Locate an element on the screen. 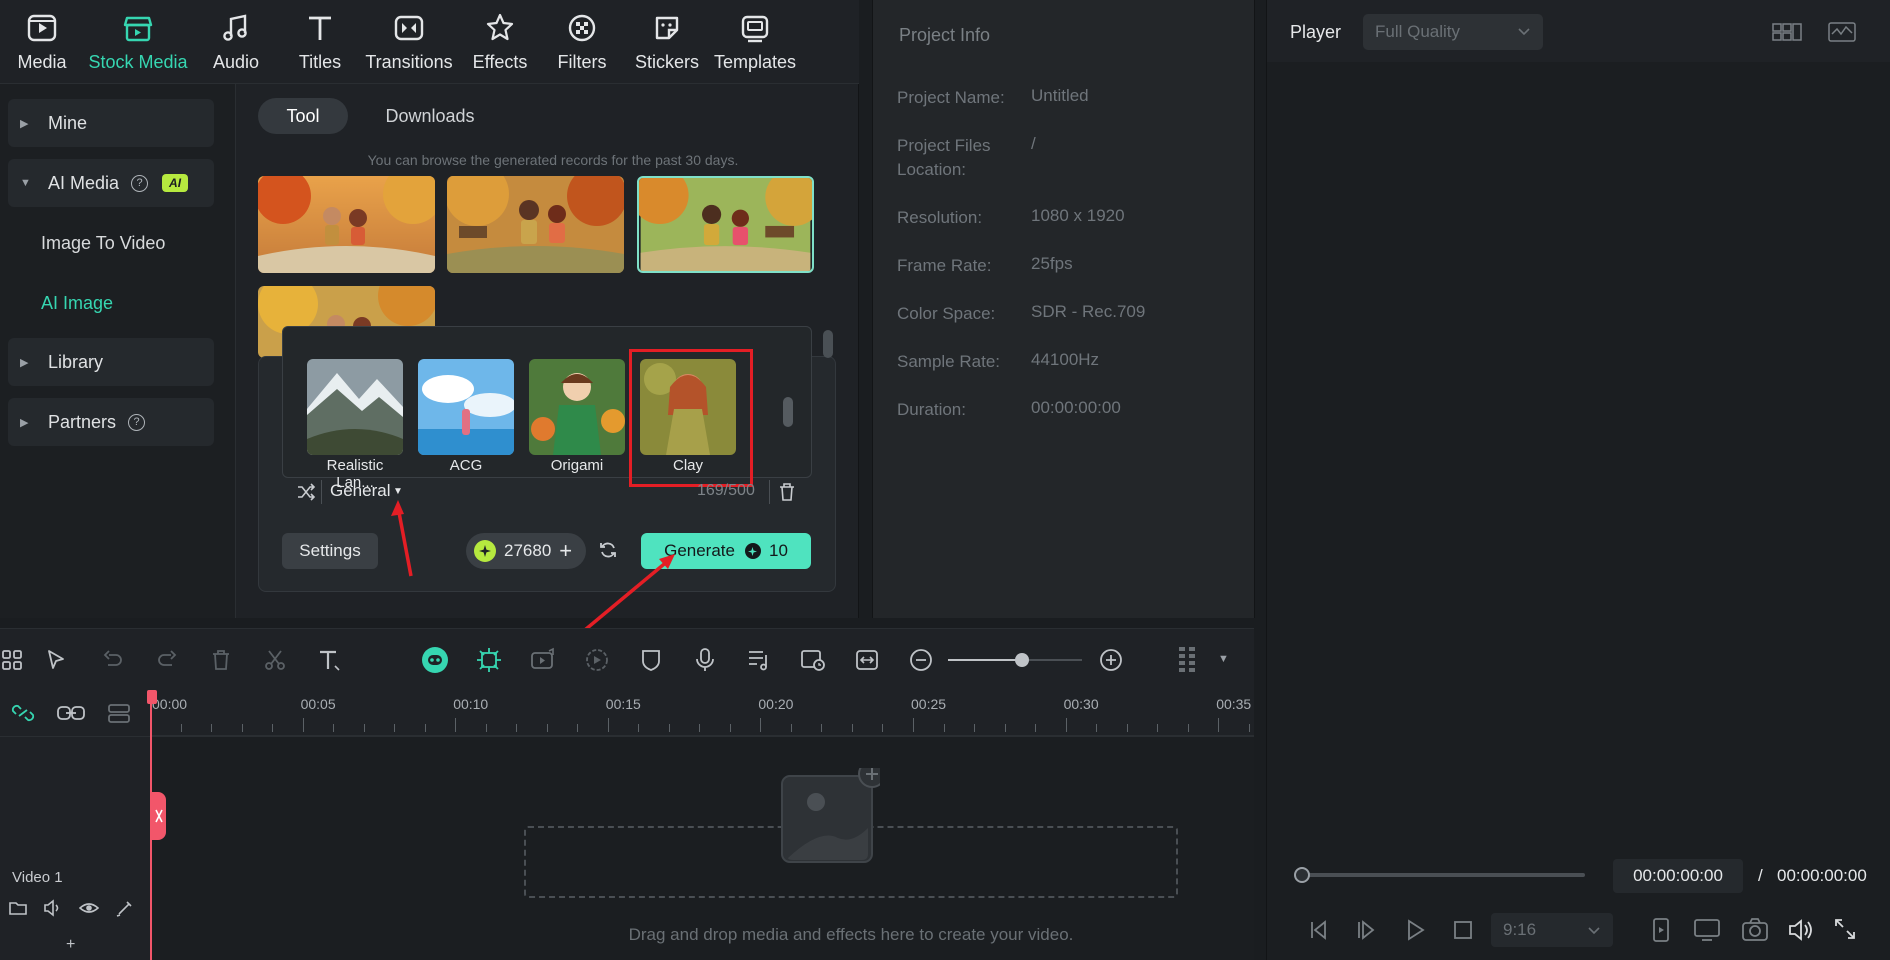 The width and height of the screenshot is (1890, 960). image-to-video-icon is located at coordinates (543, 660).